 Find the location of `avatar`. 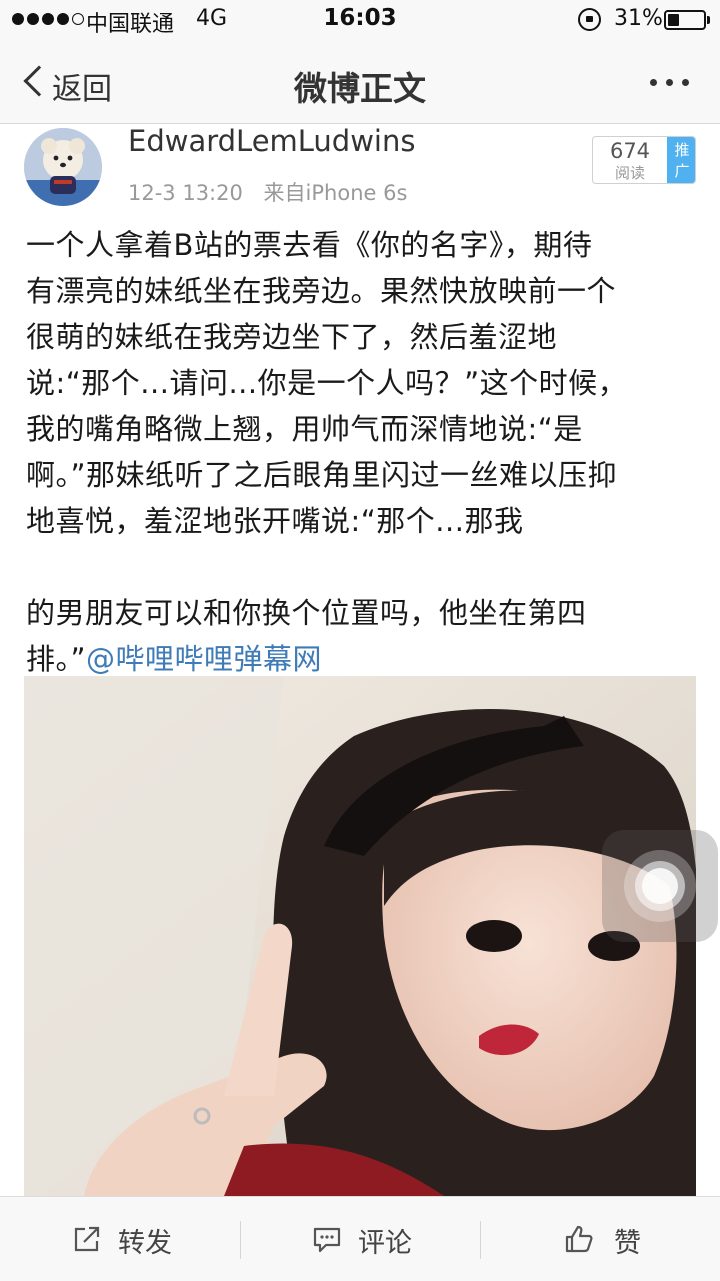

avatar is located at coordinates (63, 167).